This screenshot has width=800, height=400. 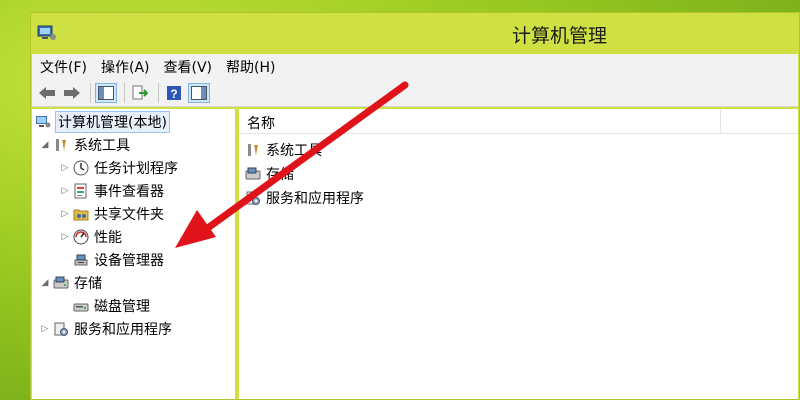 What do you see at coordinates (81, 260) in the screenshot?
I see `device-manager-icon` at bounding box center [81, 260].